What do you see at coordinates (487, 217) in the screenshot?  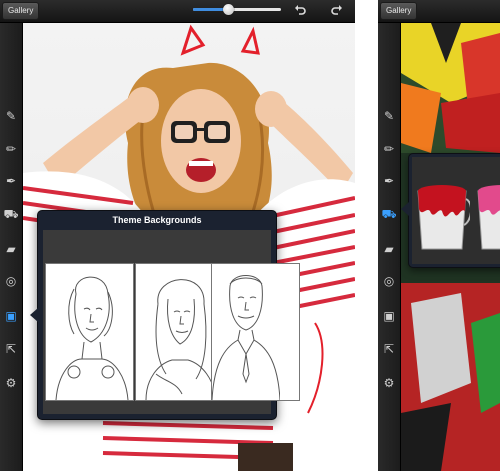 I see `pink-paint-bucket` at bounding box center [487, 217].